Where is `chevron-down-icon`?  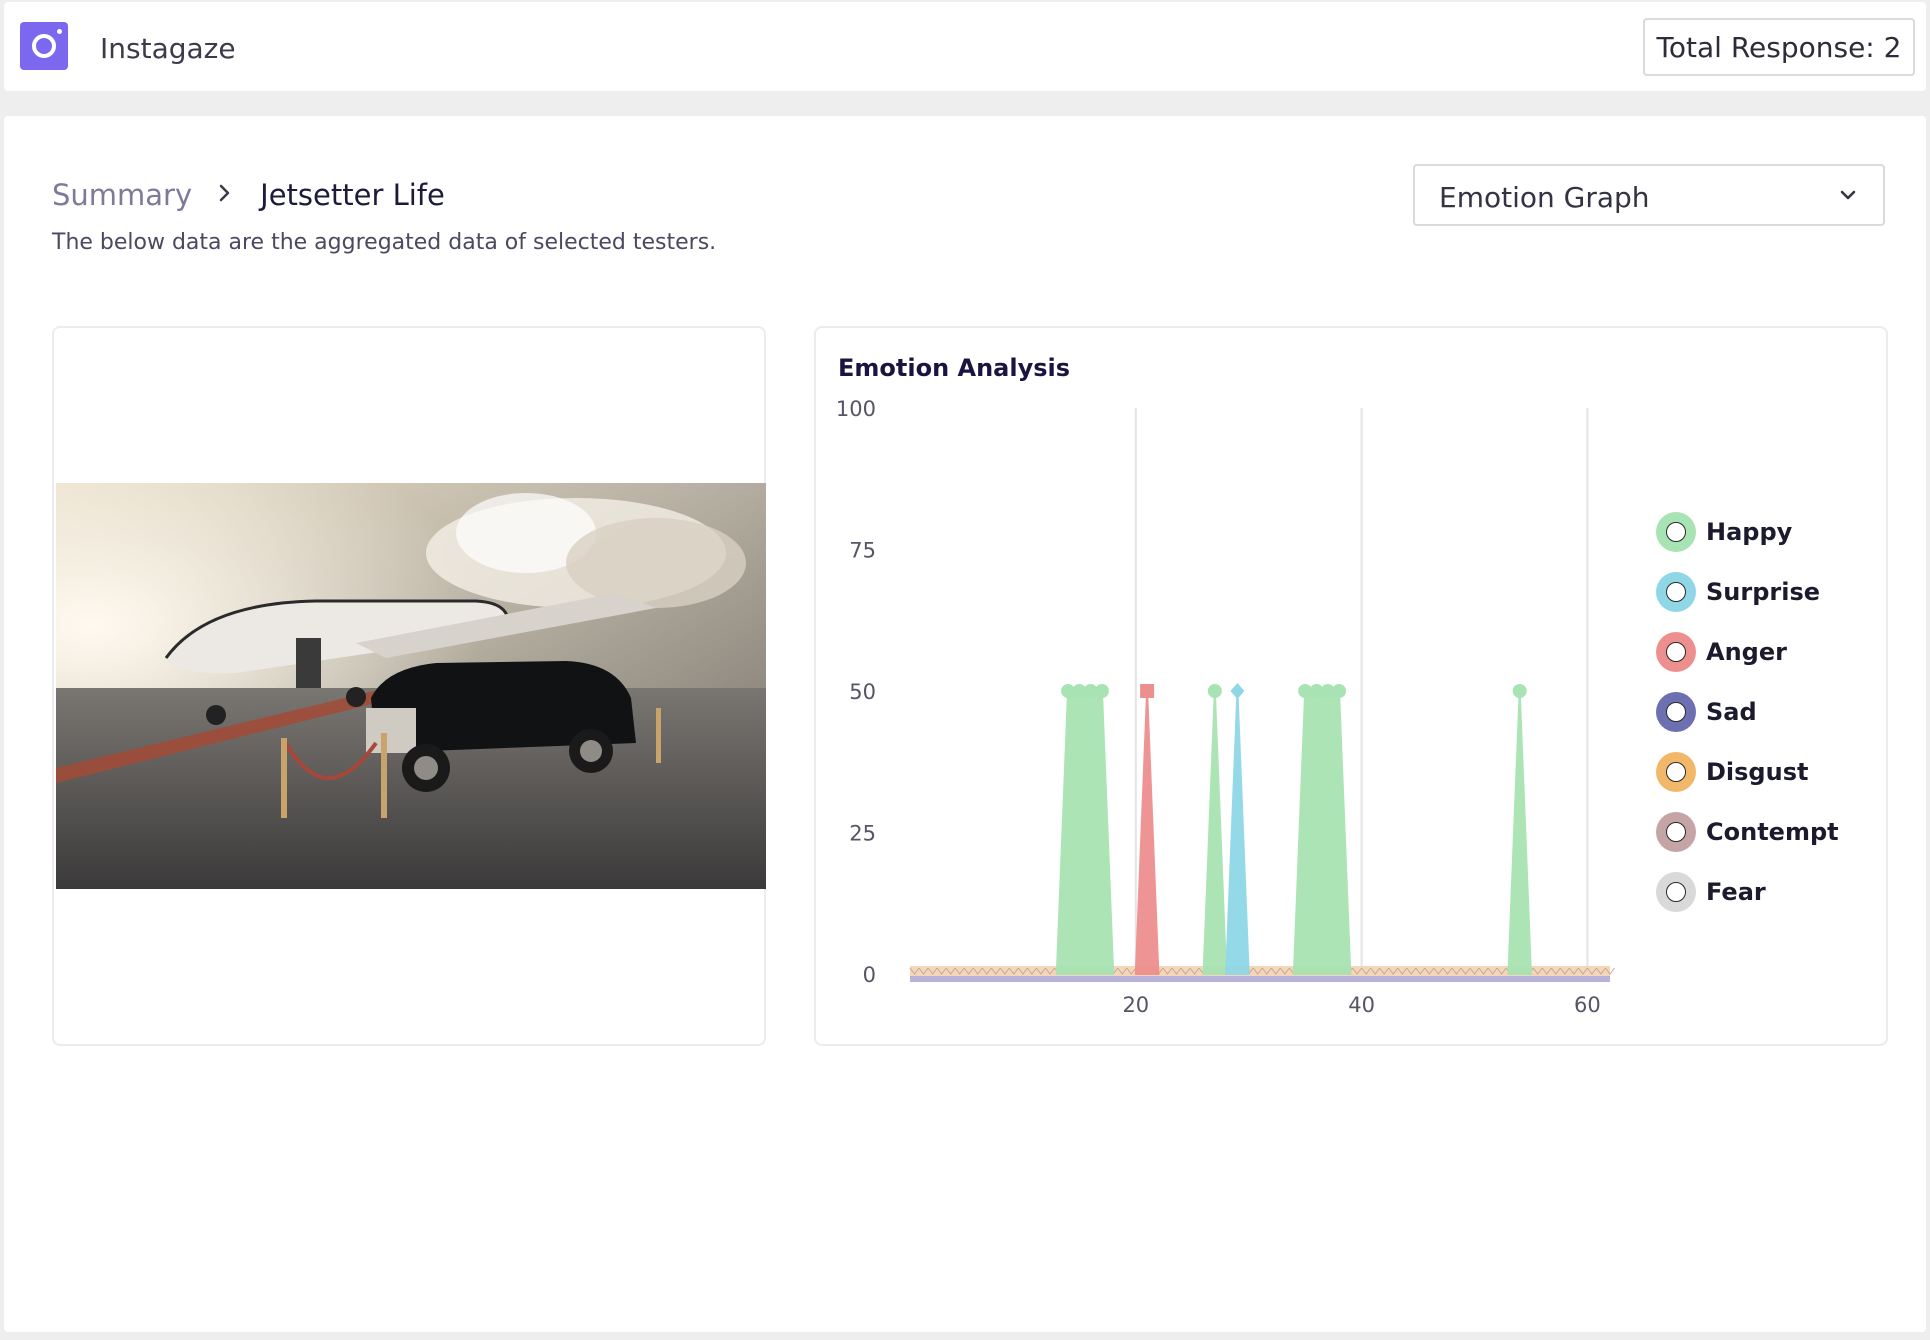
chevron-down-icon is located at coordinates (1848, 195).